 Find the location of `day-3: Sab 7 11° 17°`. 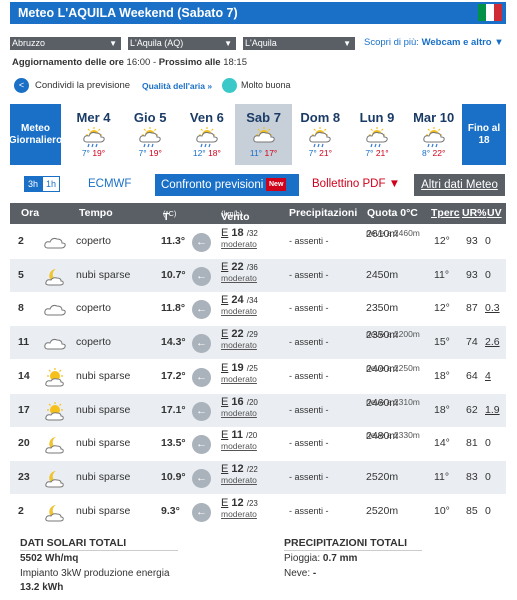

day-3: Sab 7 11° 17° is located at coordinates (264, 134).